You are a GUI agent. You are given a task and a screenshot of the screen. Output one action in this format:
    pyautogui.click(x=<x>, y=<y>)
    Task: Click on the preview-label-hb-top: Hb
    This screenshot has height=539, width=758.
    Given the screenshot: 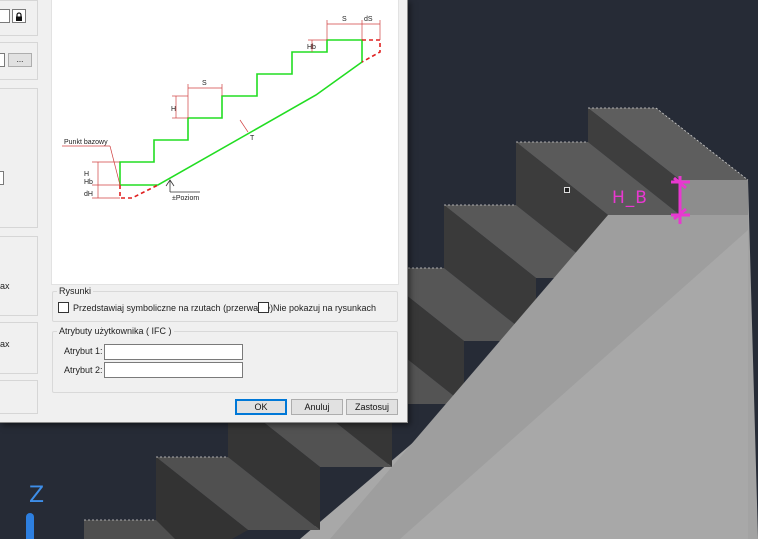 What is the action you would take?
    pyautogui.click(x=311, y=47)
    